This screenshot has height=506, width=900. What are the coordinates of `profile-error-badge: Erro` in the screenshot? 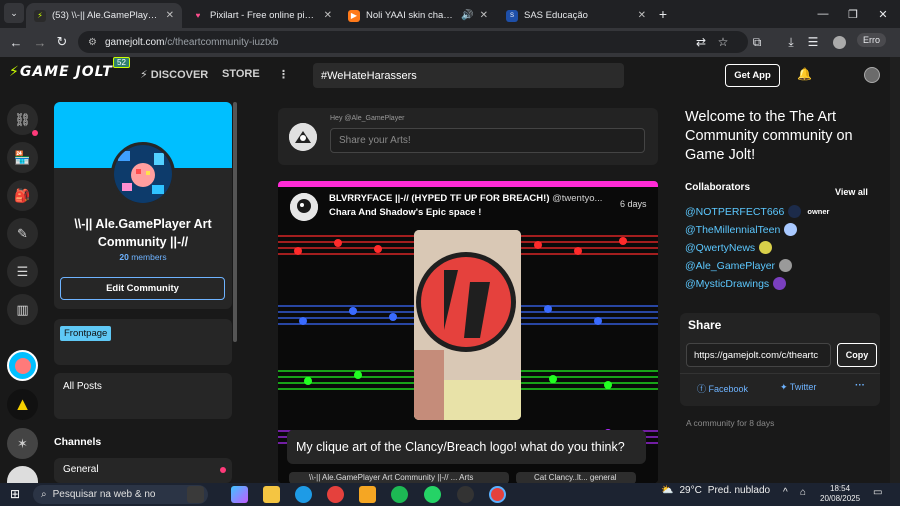 It's located at (872, 40).